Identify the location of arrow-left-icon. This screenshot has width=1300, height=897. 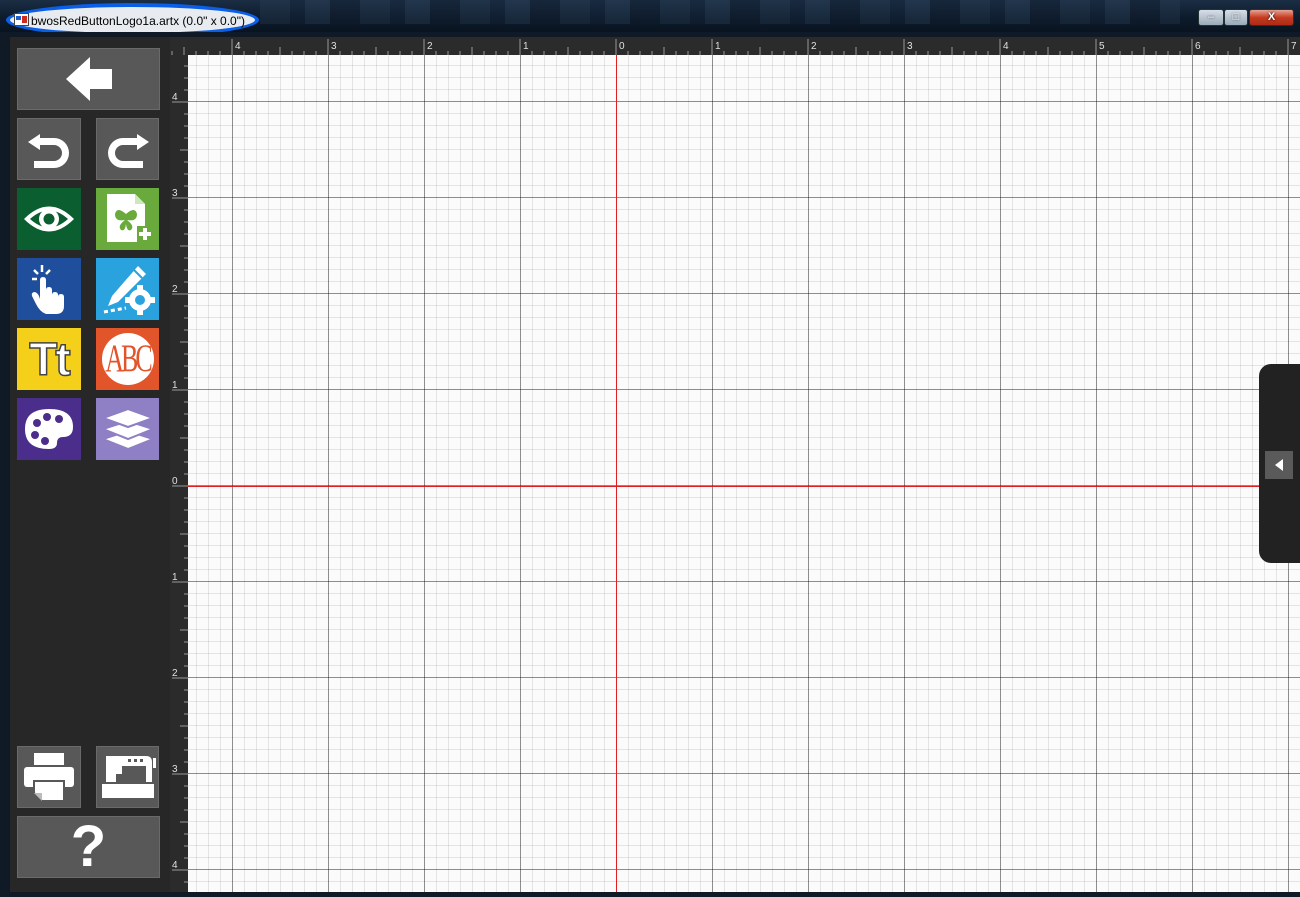
(88, 79).